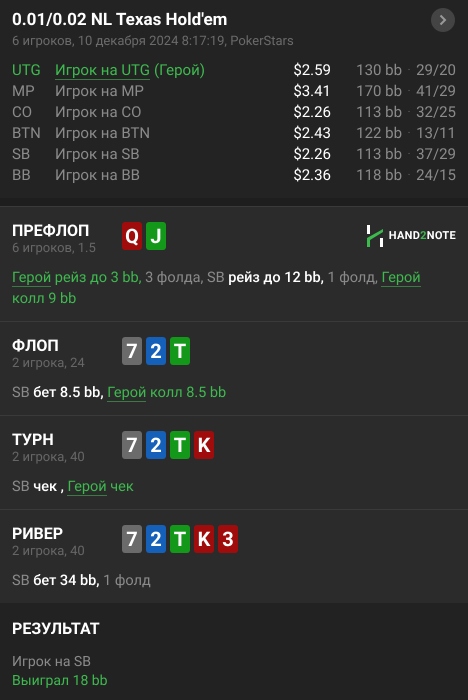 This screenshot has width=468, height=700. Describe the element at coordinates (60, 681) in the screenshot. I see `win-amount: Выиграл 18 bb` at that location.